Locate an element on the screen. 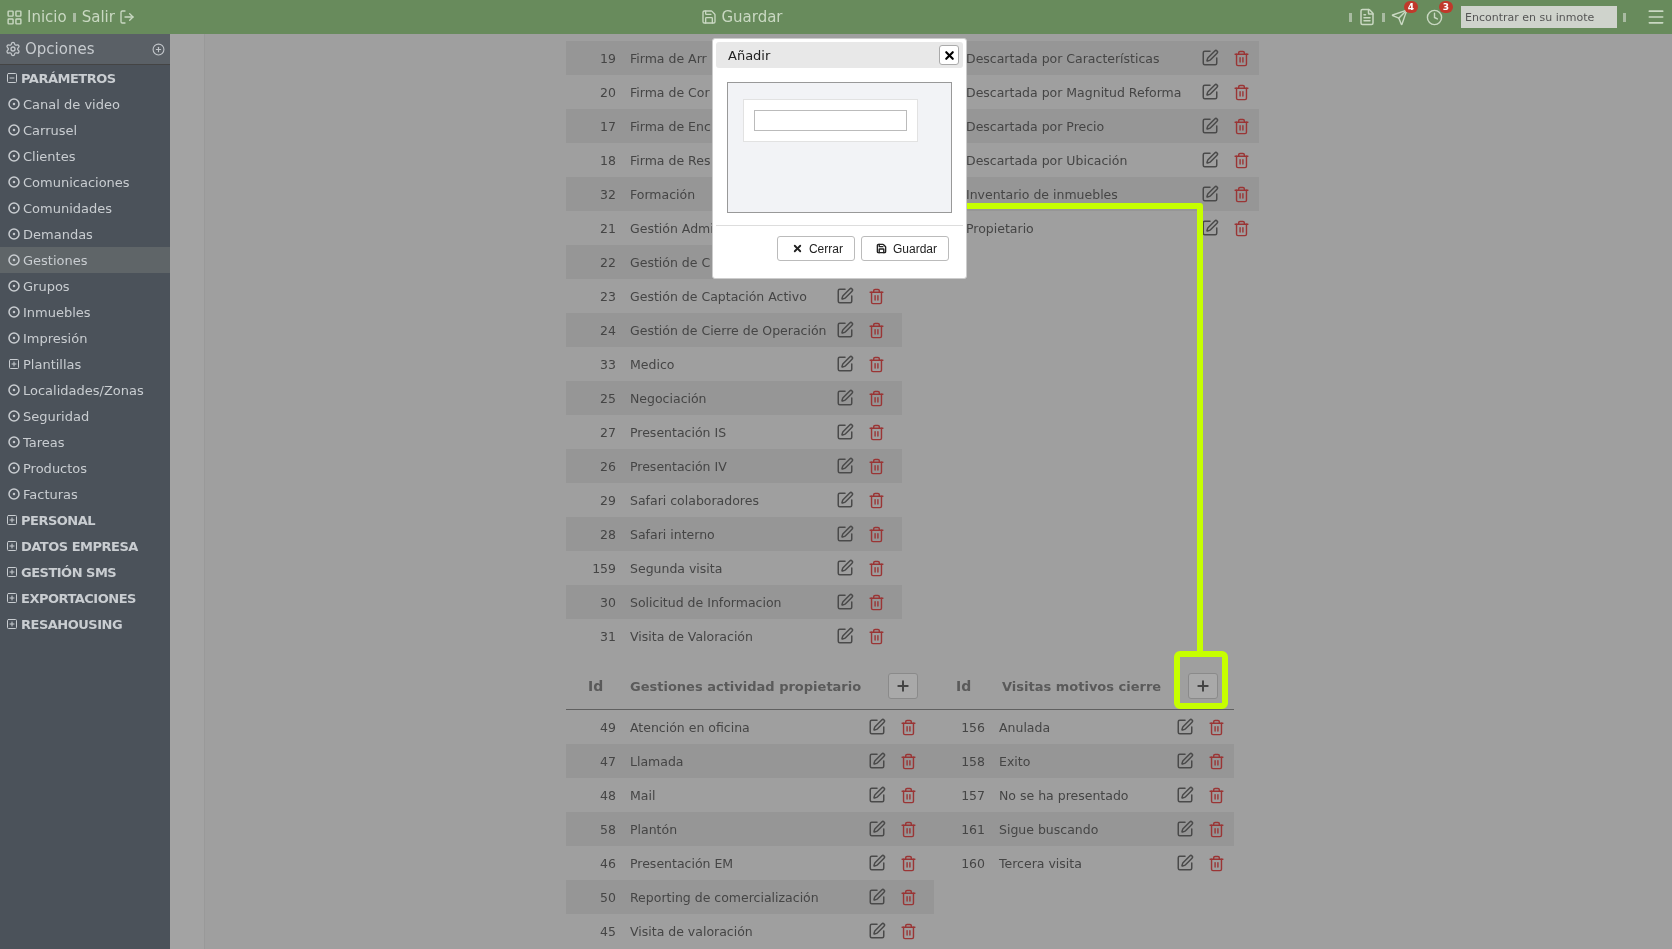 This screenshot has height=949, width=1672. count-badge: 4 is located at coordinates (1410, 6).